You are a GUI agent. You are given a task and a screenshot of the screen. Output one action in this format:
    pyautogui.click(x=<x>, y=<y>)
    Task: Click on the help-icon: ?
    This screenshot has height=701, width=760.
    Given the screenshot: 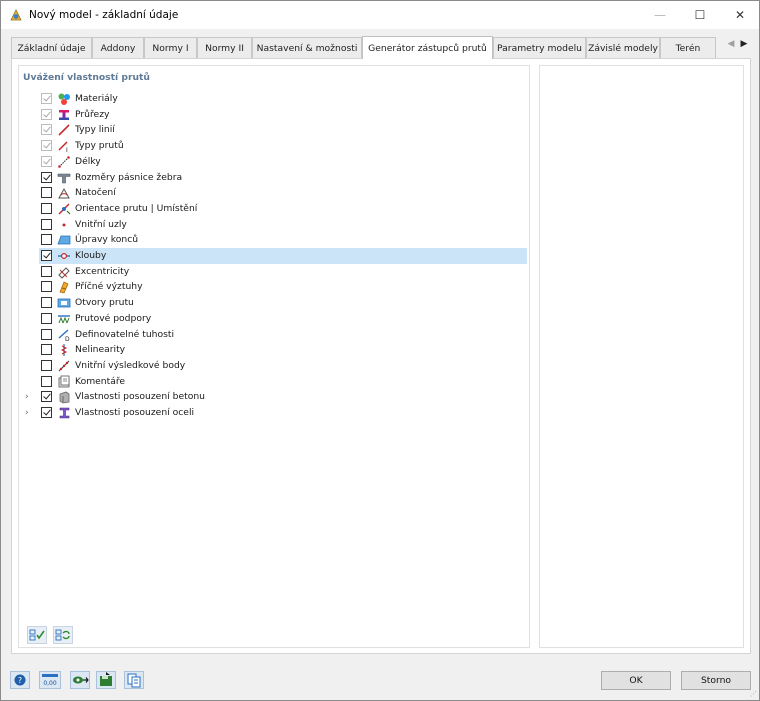 What is the action you would take?
    pyautogui.click(x=20, y=680)
    